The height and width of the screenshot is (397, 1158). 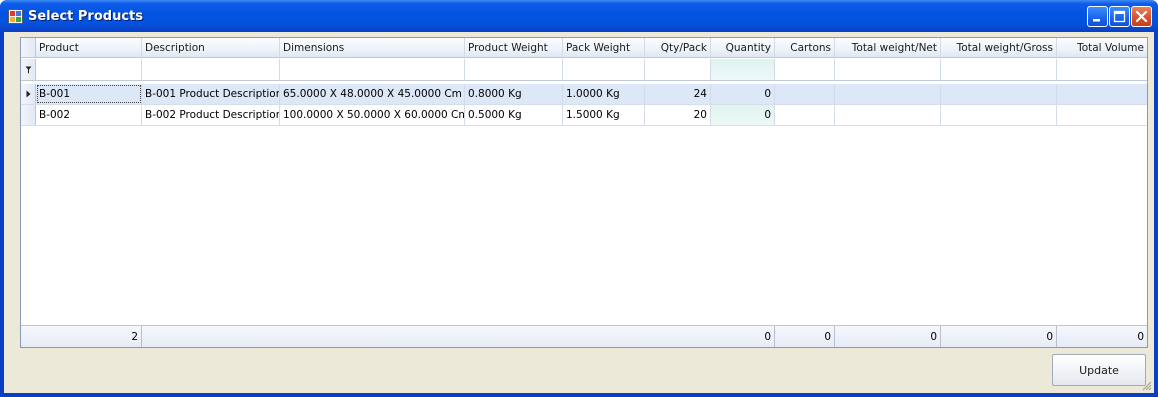 What do you see at coordinates (579, 16) in the screenshot?
I see `title-bar: Select Products` at bounding box center [579, 16].